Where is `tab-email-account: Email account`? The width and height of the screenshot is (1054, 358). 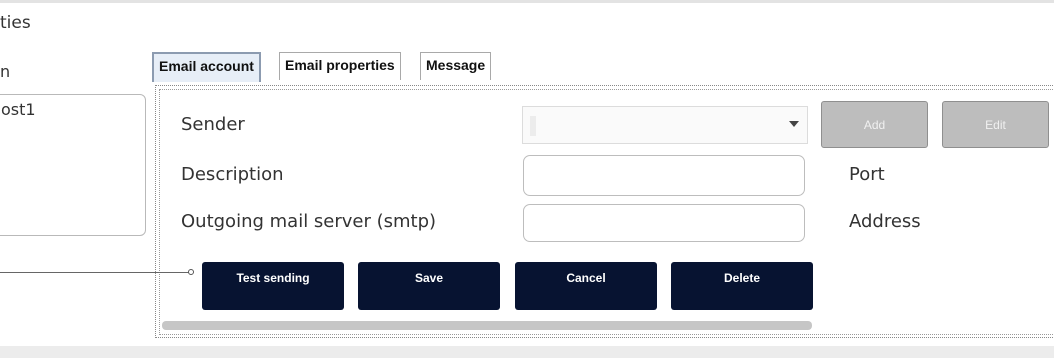
tab-email-account: Email account is located at coordinates (206, 67).